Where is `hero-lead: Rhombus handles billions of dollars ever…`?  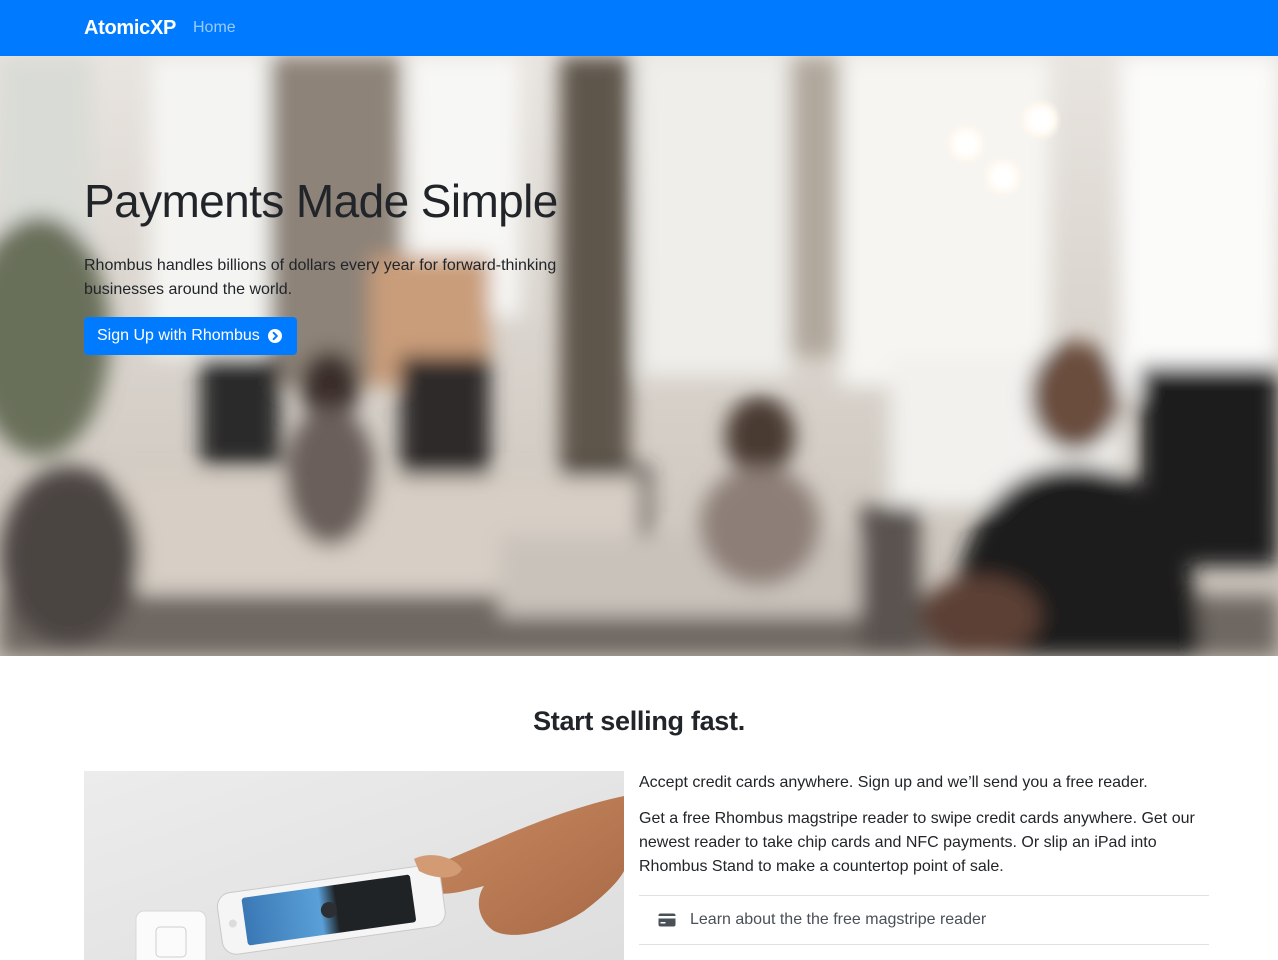 hero-lead: Rhombus handles billions of dollars ever… is located at coordinates (320, 277).